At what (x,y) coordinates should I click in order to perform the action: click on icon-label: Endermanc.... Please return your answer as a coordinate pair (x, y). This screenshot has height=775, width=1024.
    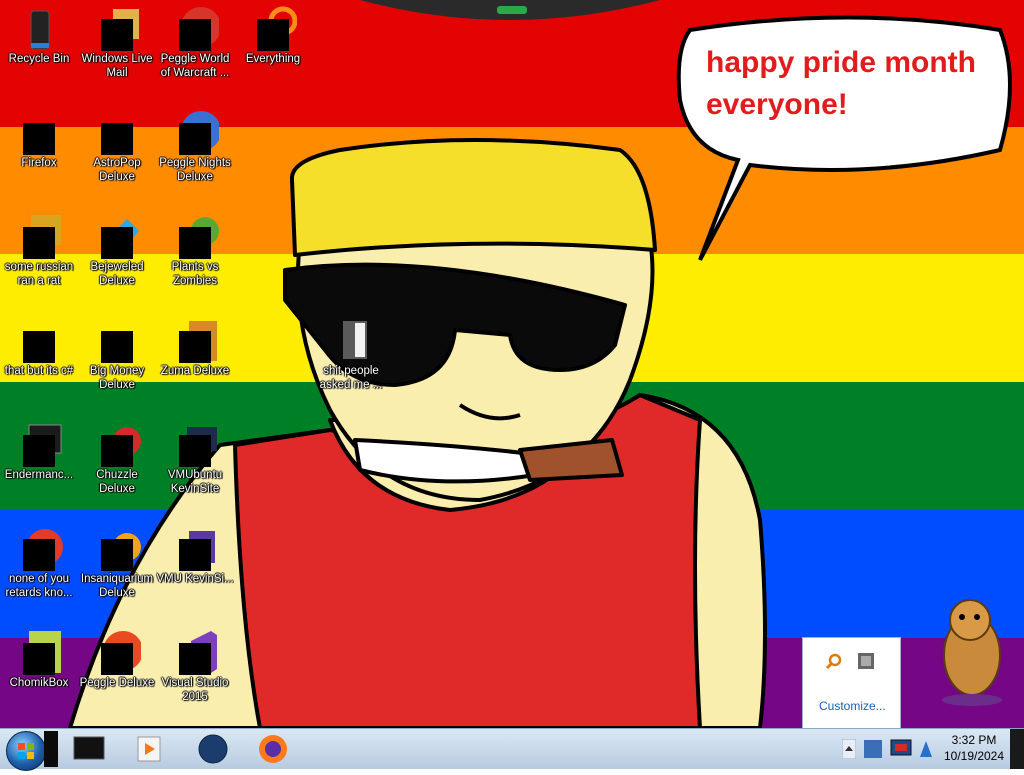
    Looking at the image, I should click on (39, 475).